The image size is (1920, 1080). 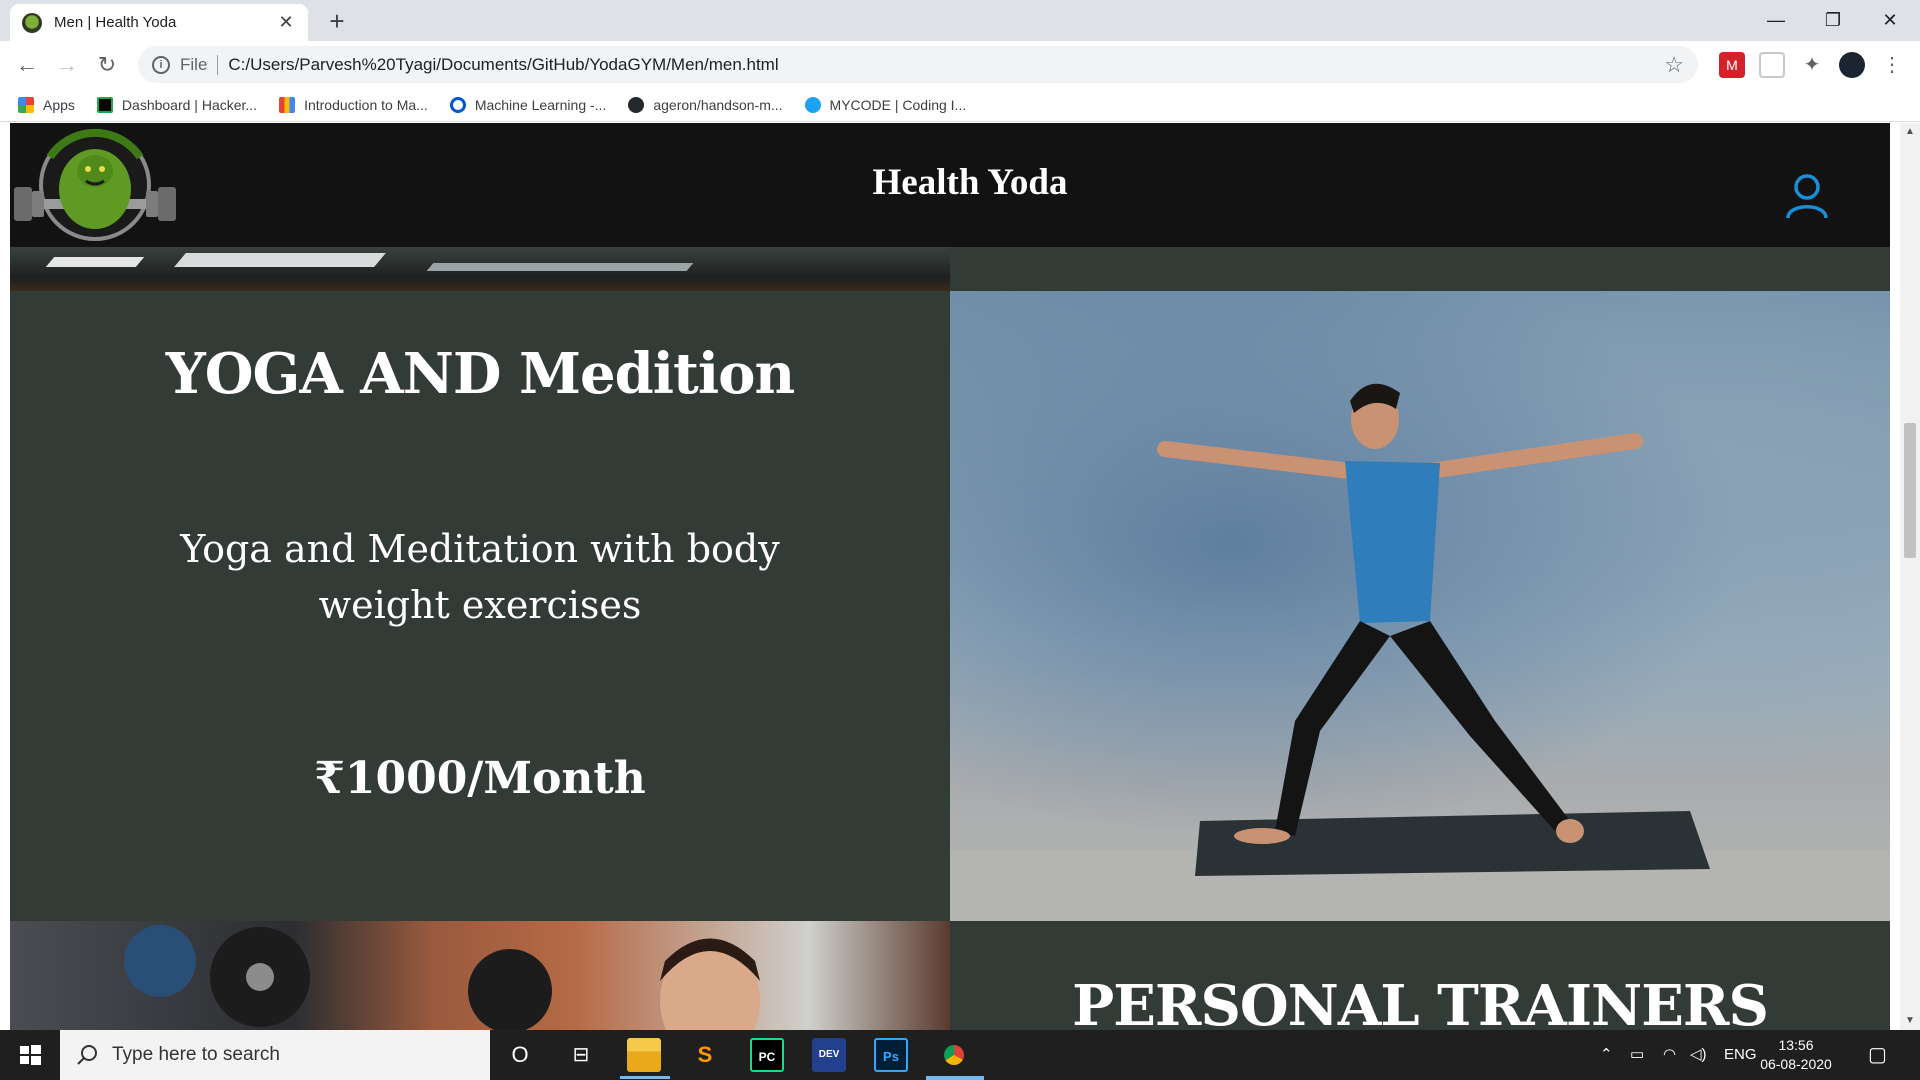 What do you see at coordinates (644, 1055) in the screenshot?
I see `file-explorer-icon` at bounding box center [644, 1055].